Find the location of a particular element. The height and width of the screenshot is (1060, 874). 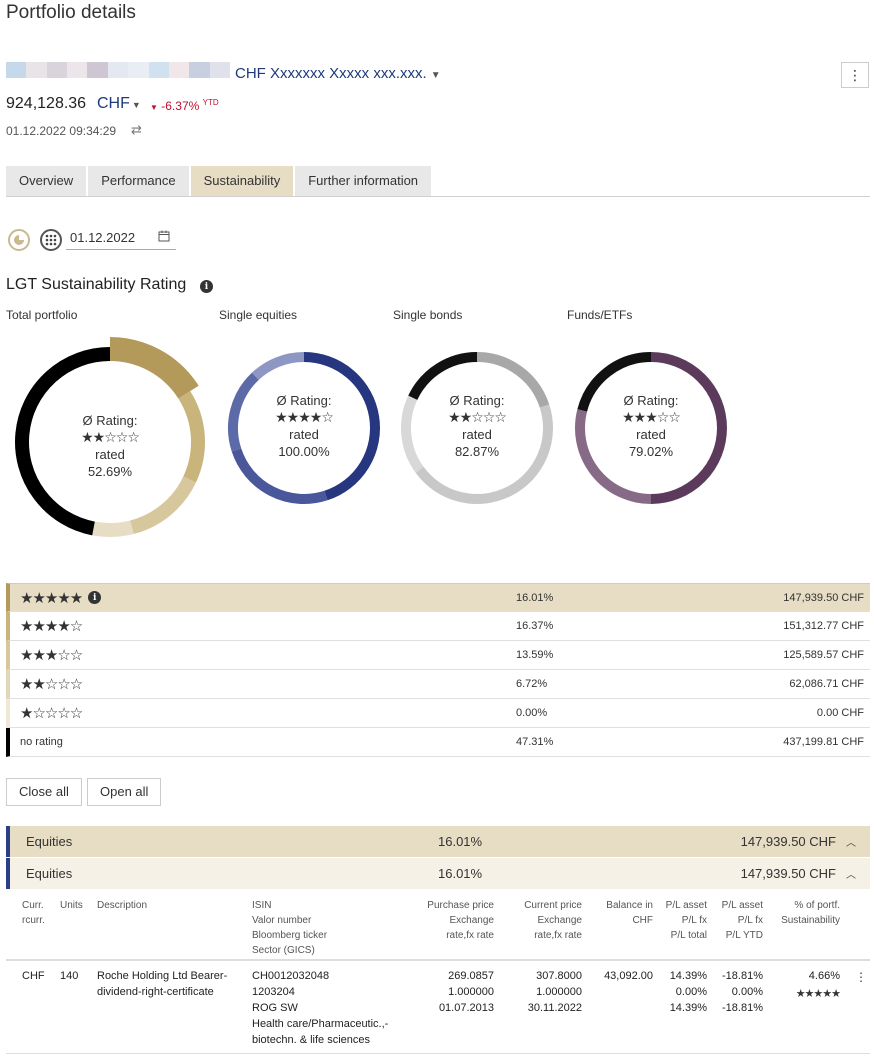

column-header-description: Description is located at coordinates (122, 905).